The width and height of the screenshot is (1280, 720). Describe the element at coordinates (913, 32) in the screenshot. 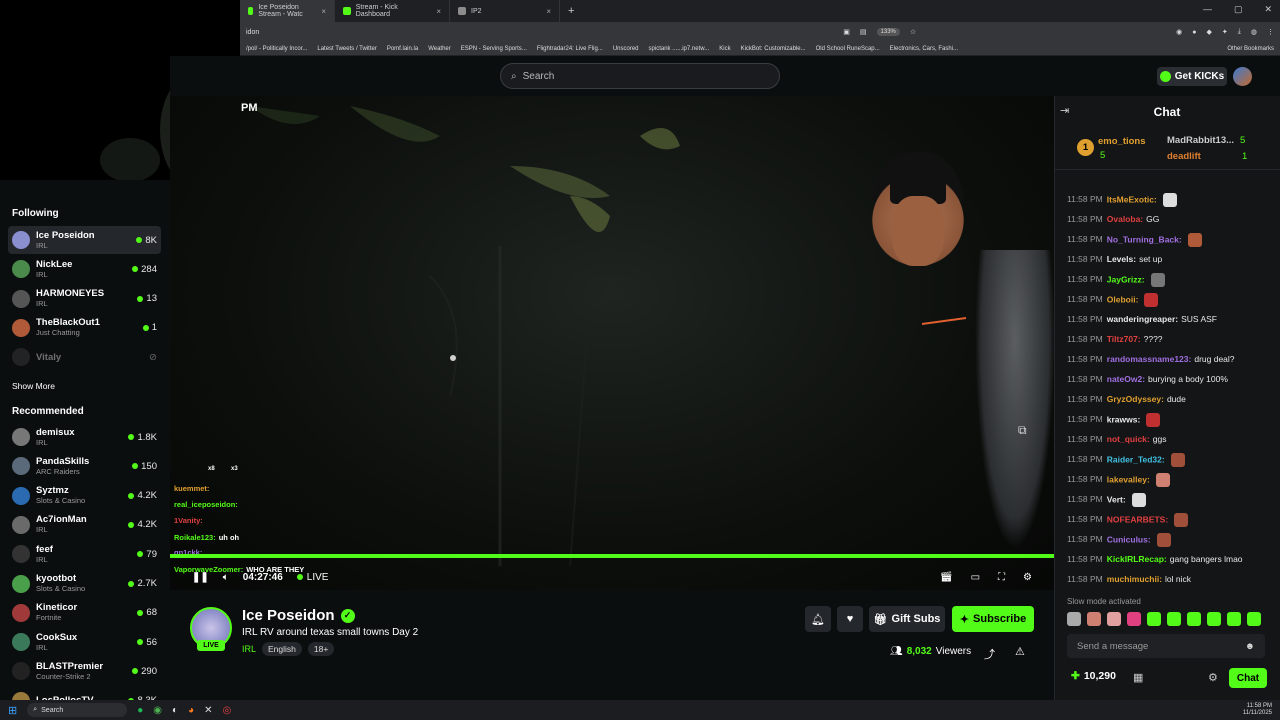

I see `bookmark-star-icon: ☆` at that location.